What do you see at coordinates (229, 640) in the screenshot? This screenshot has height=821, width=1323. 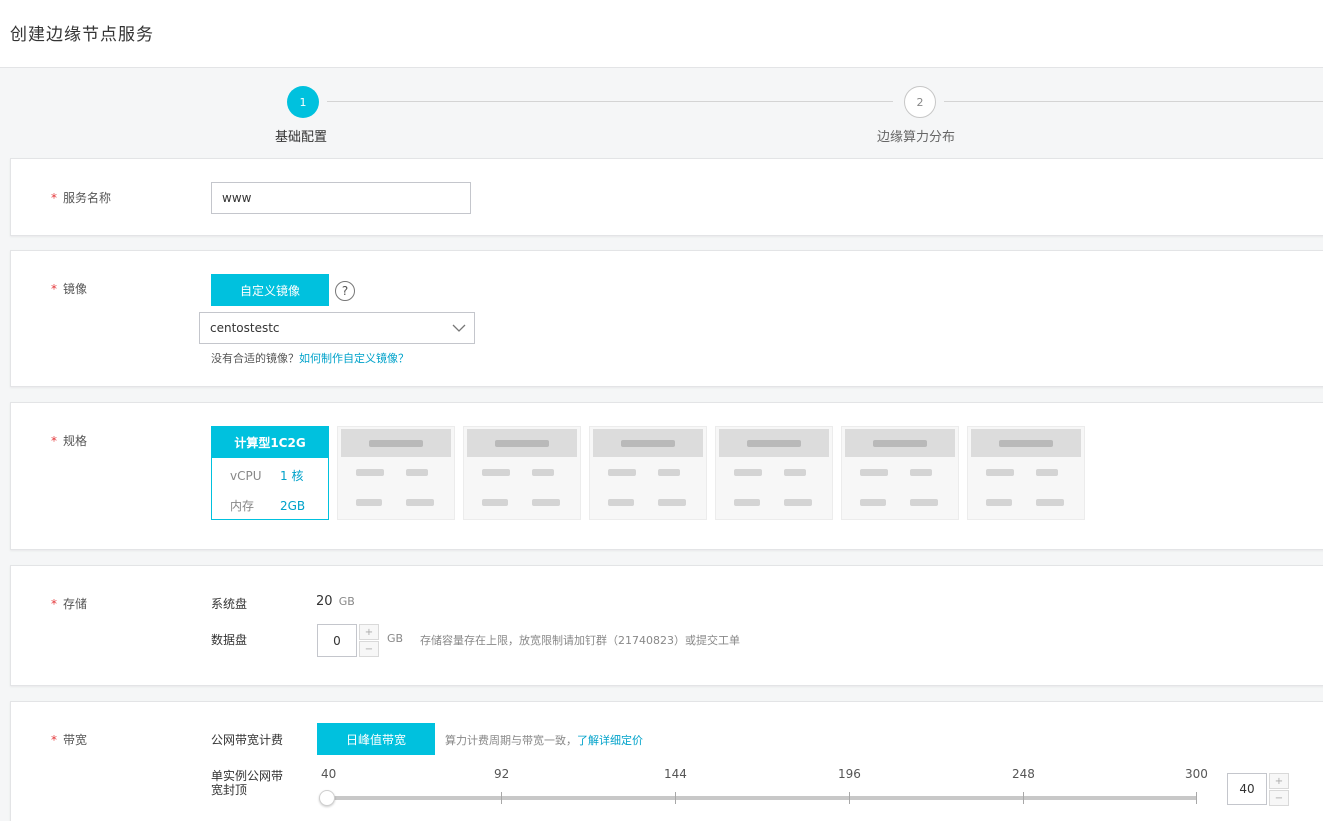 I see `data-disk-label: 数据盘` at bounding box center [229, 640].